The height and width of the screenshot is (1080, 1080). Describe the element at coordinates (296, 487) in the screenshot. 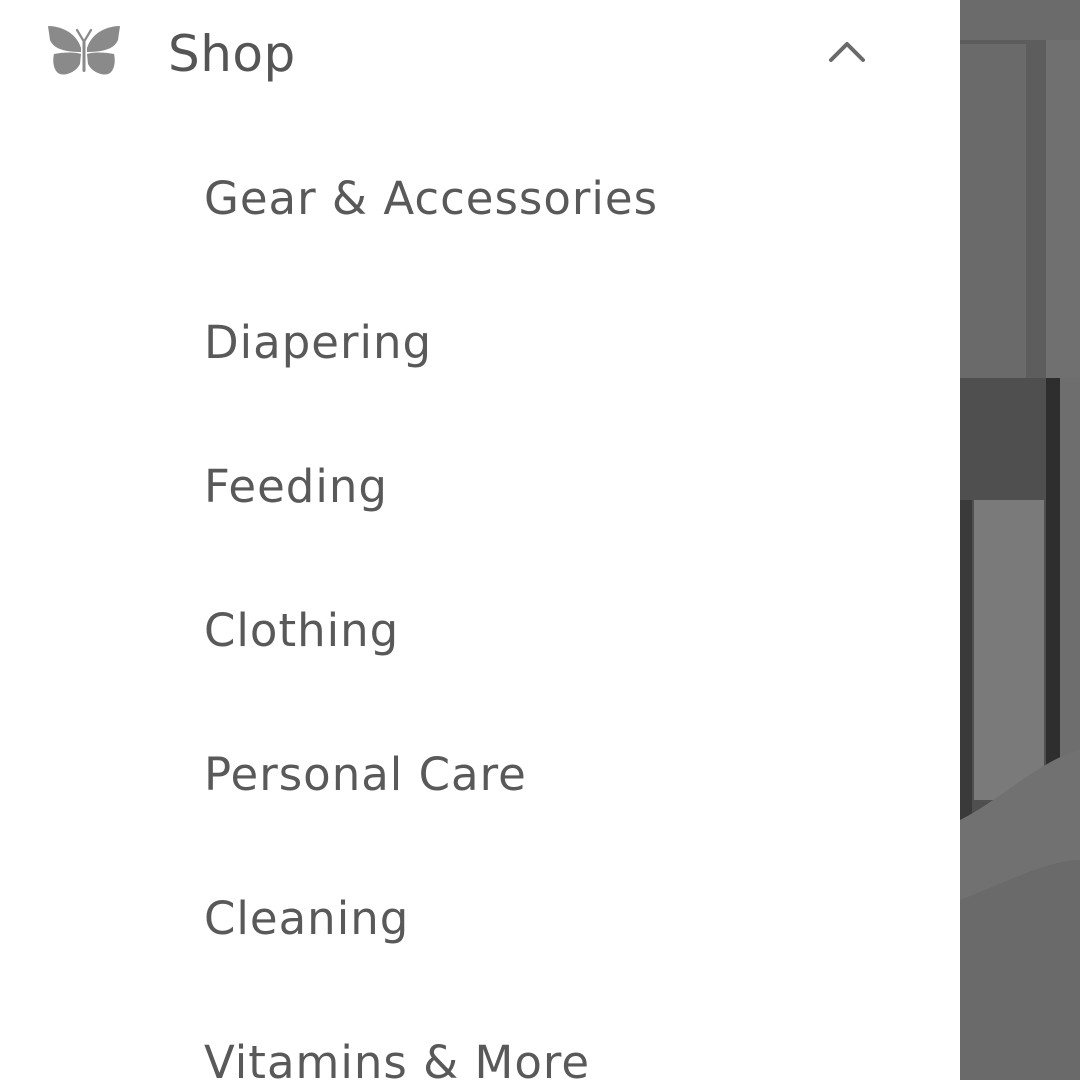

I see `menu-item-feeding: Feeding` at that location.